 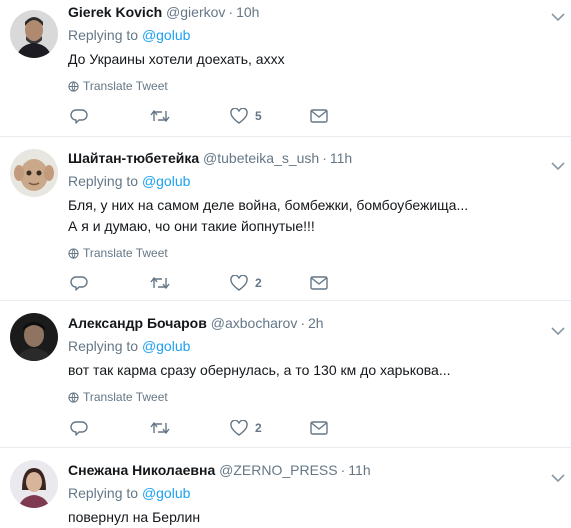 I want to click on user-name: Снежана Николаевна, so click(x=141, y=470).